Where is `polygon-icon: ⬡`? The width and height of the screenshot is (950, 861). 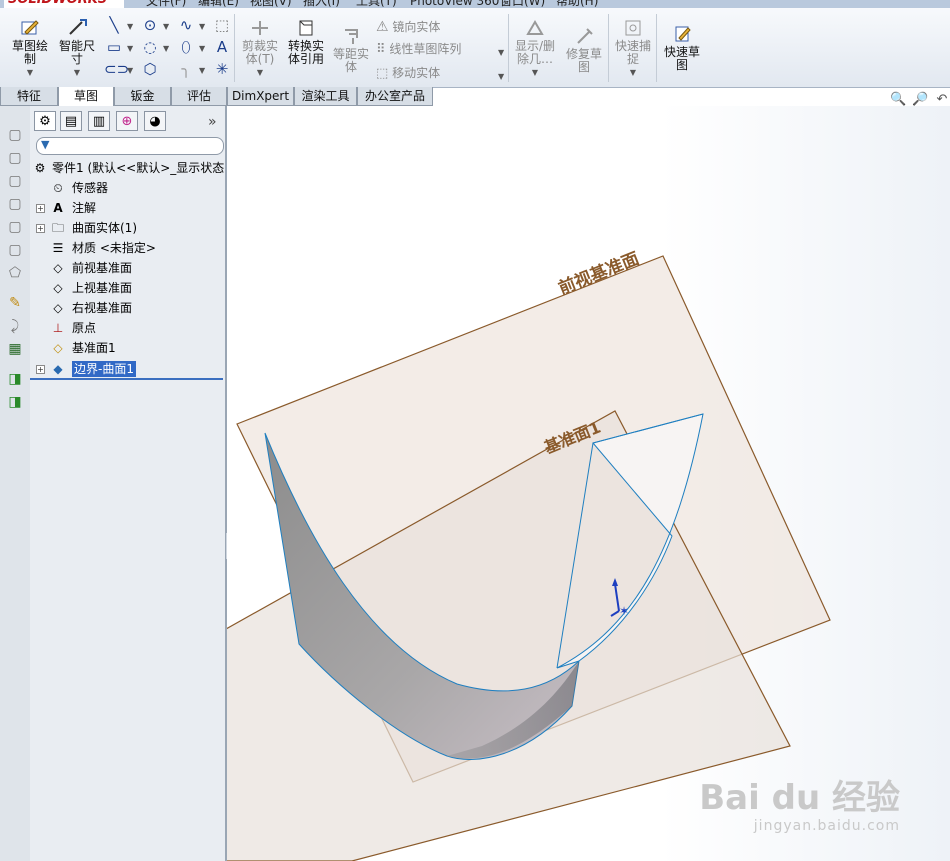 polygon-icon: ⬡ is located at coordinates (150, 69).